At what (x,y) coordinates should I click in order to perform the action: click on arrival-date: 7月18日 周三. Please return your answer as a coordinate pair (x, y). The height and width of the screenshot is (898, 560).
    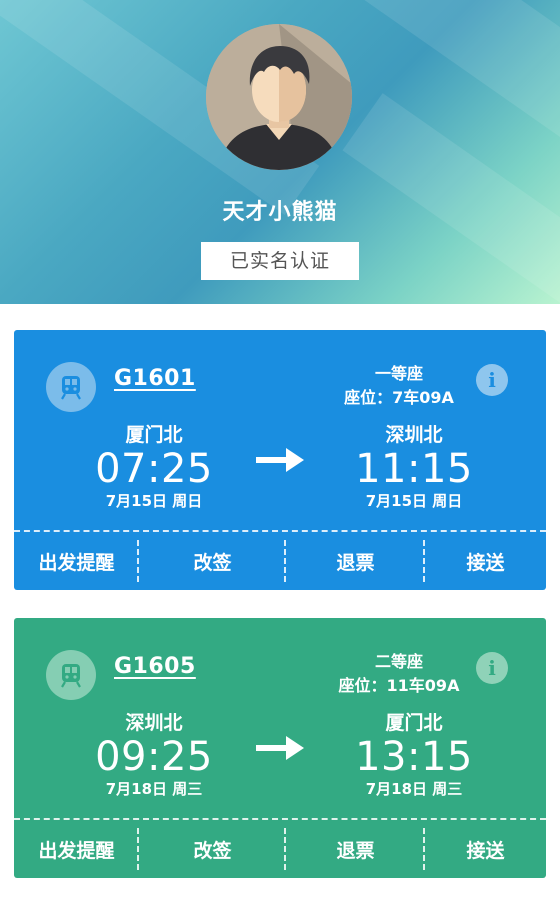
    Looking at the image, I should click on (414, 789).